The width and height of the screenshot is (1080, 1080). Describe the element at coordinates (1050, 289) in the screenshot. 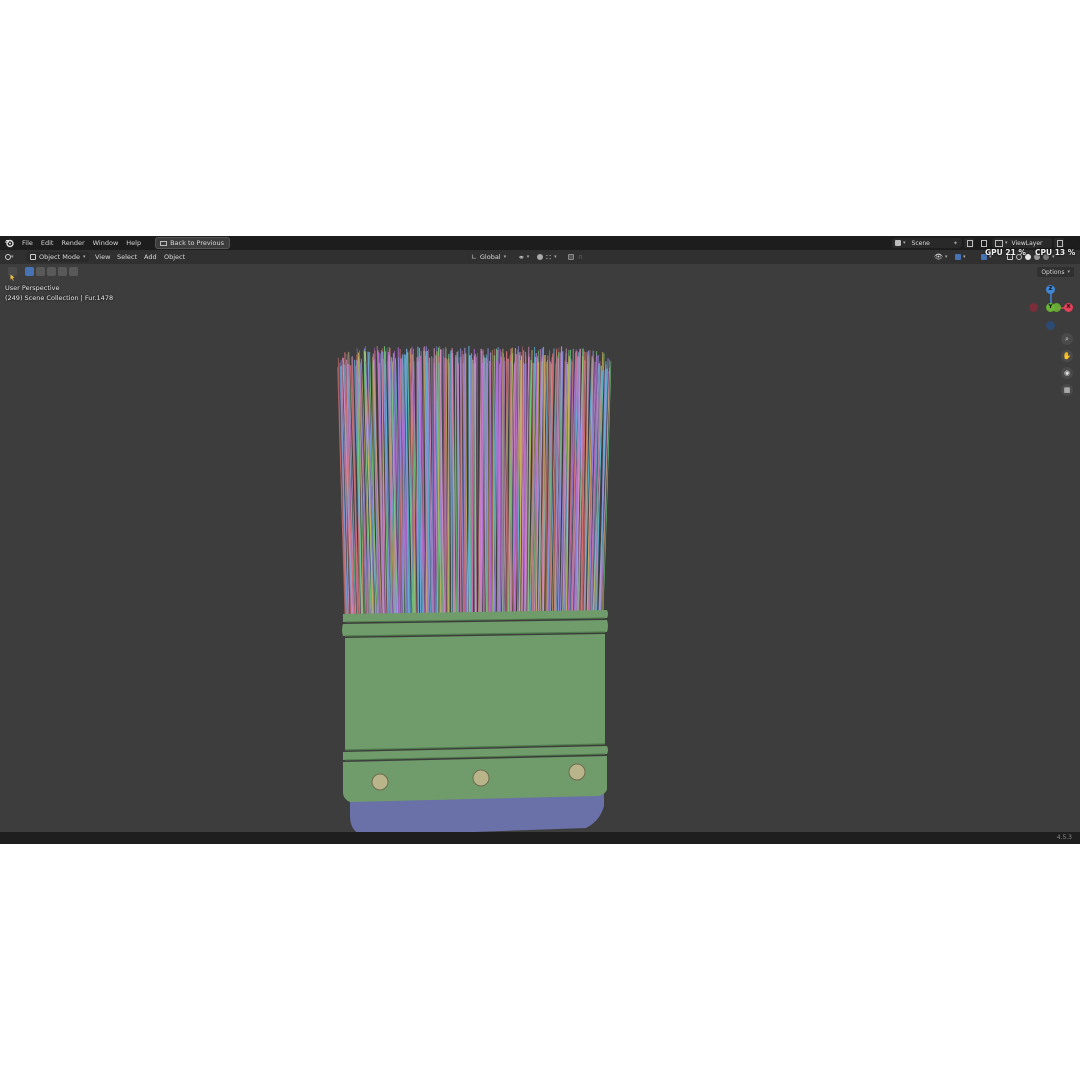

I see `gizmo-z-axis: Z` at that location.